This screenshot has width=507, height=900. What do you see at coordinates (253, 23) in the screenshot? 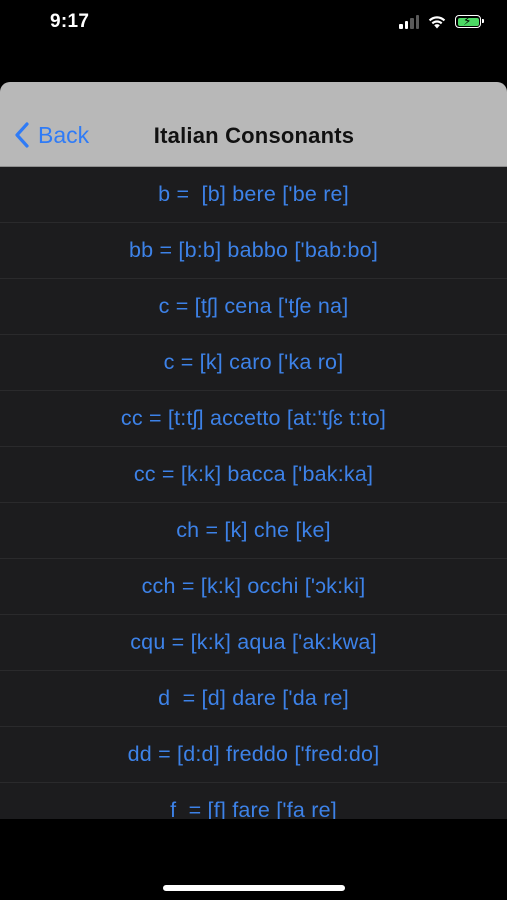
I see `status-bar: 9:17 ⚡` at bounding box center [253, 23].